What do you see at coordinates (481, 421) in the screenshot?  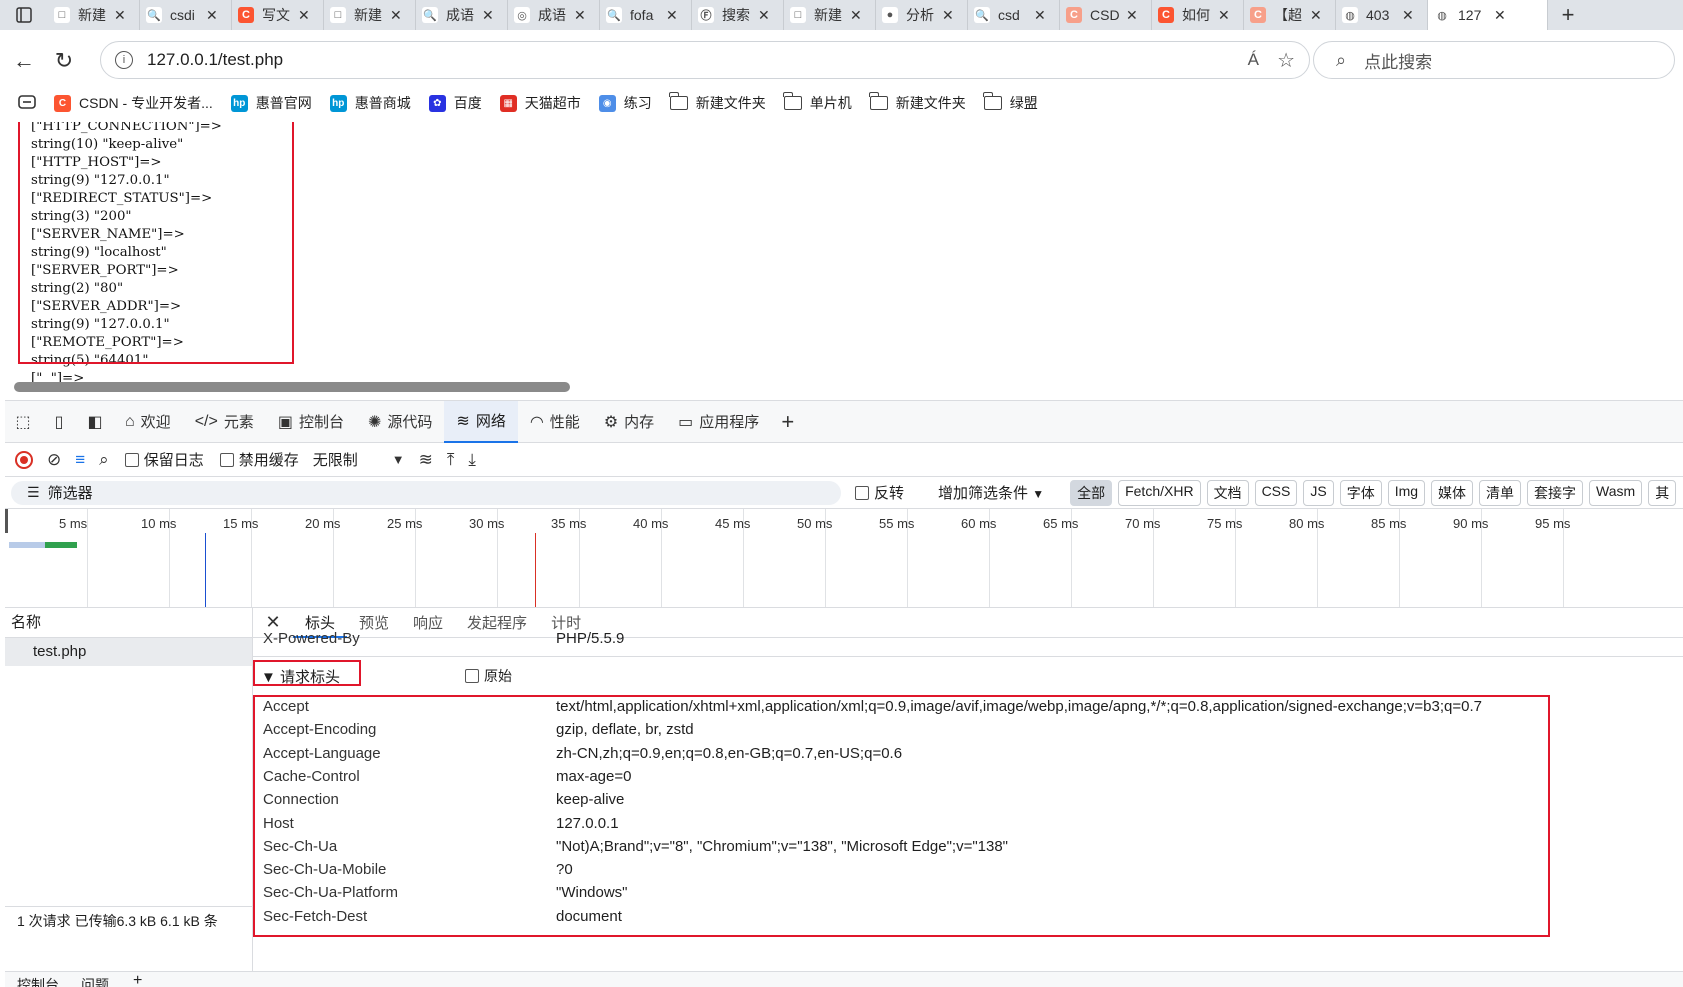 I see `devtools-tab: ≋ 网络` at bounding box center [481, 421].